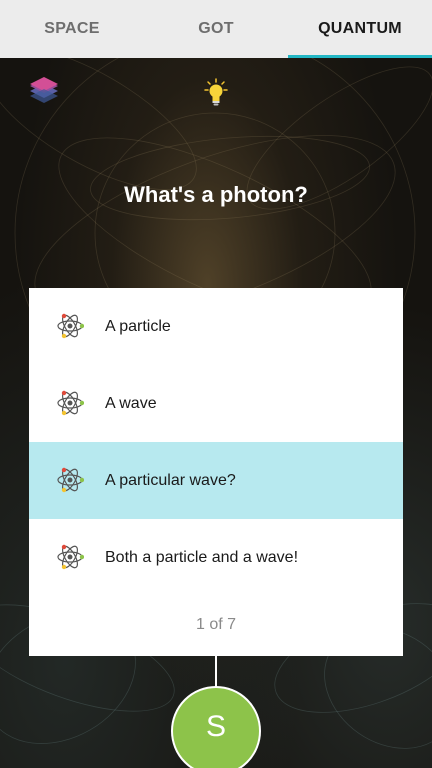  What do you see at coordinates (216, 673) in the screenshot?
I see `connector-line` at bounding box center [216, 673].